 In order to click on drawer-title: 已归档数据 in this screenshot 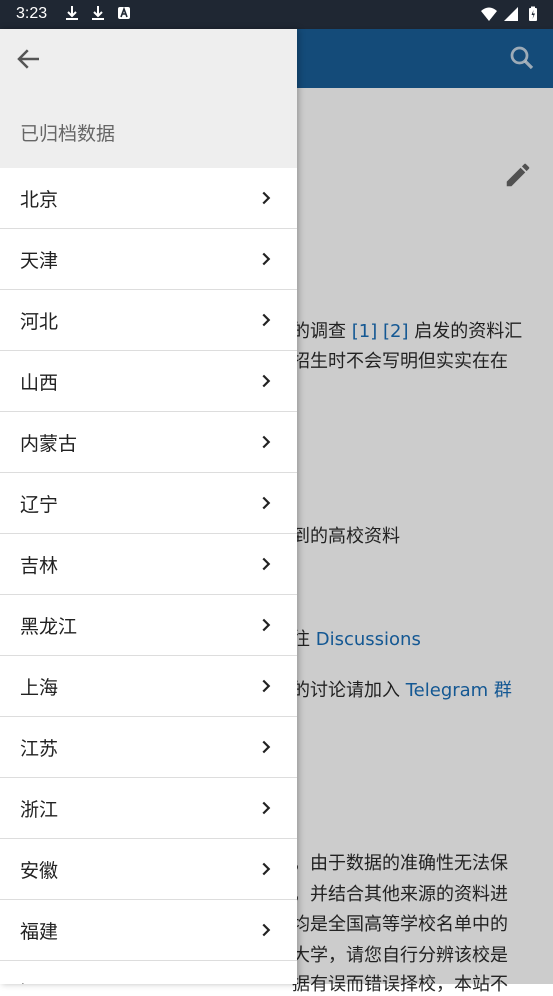, I will do `click(68, 134)`.